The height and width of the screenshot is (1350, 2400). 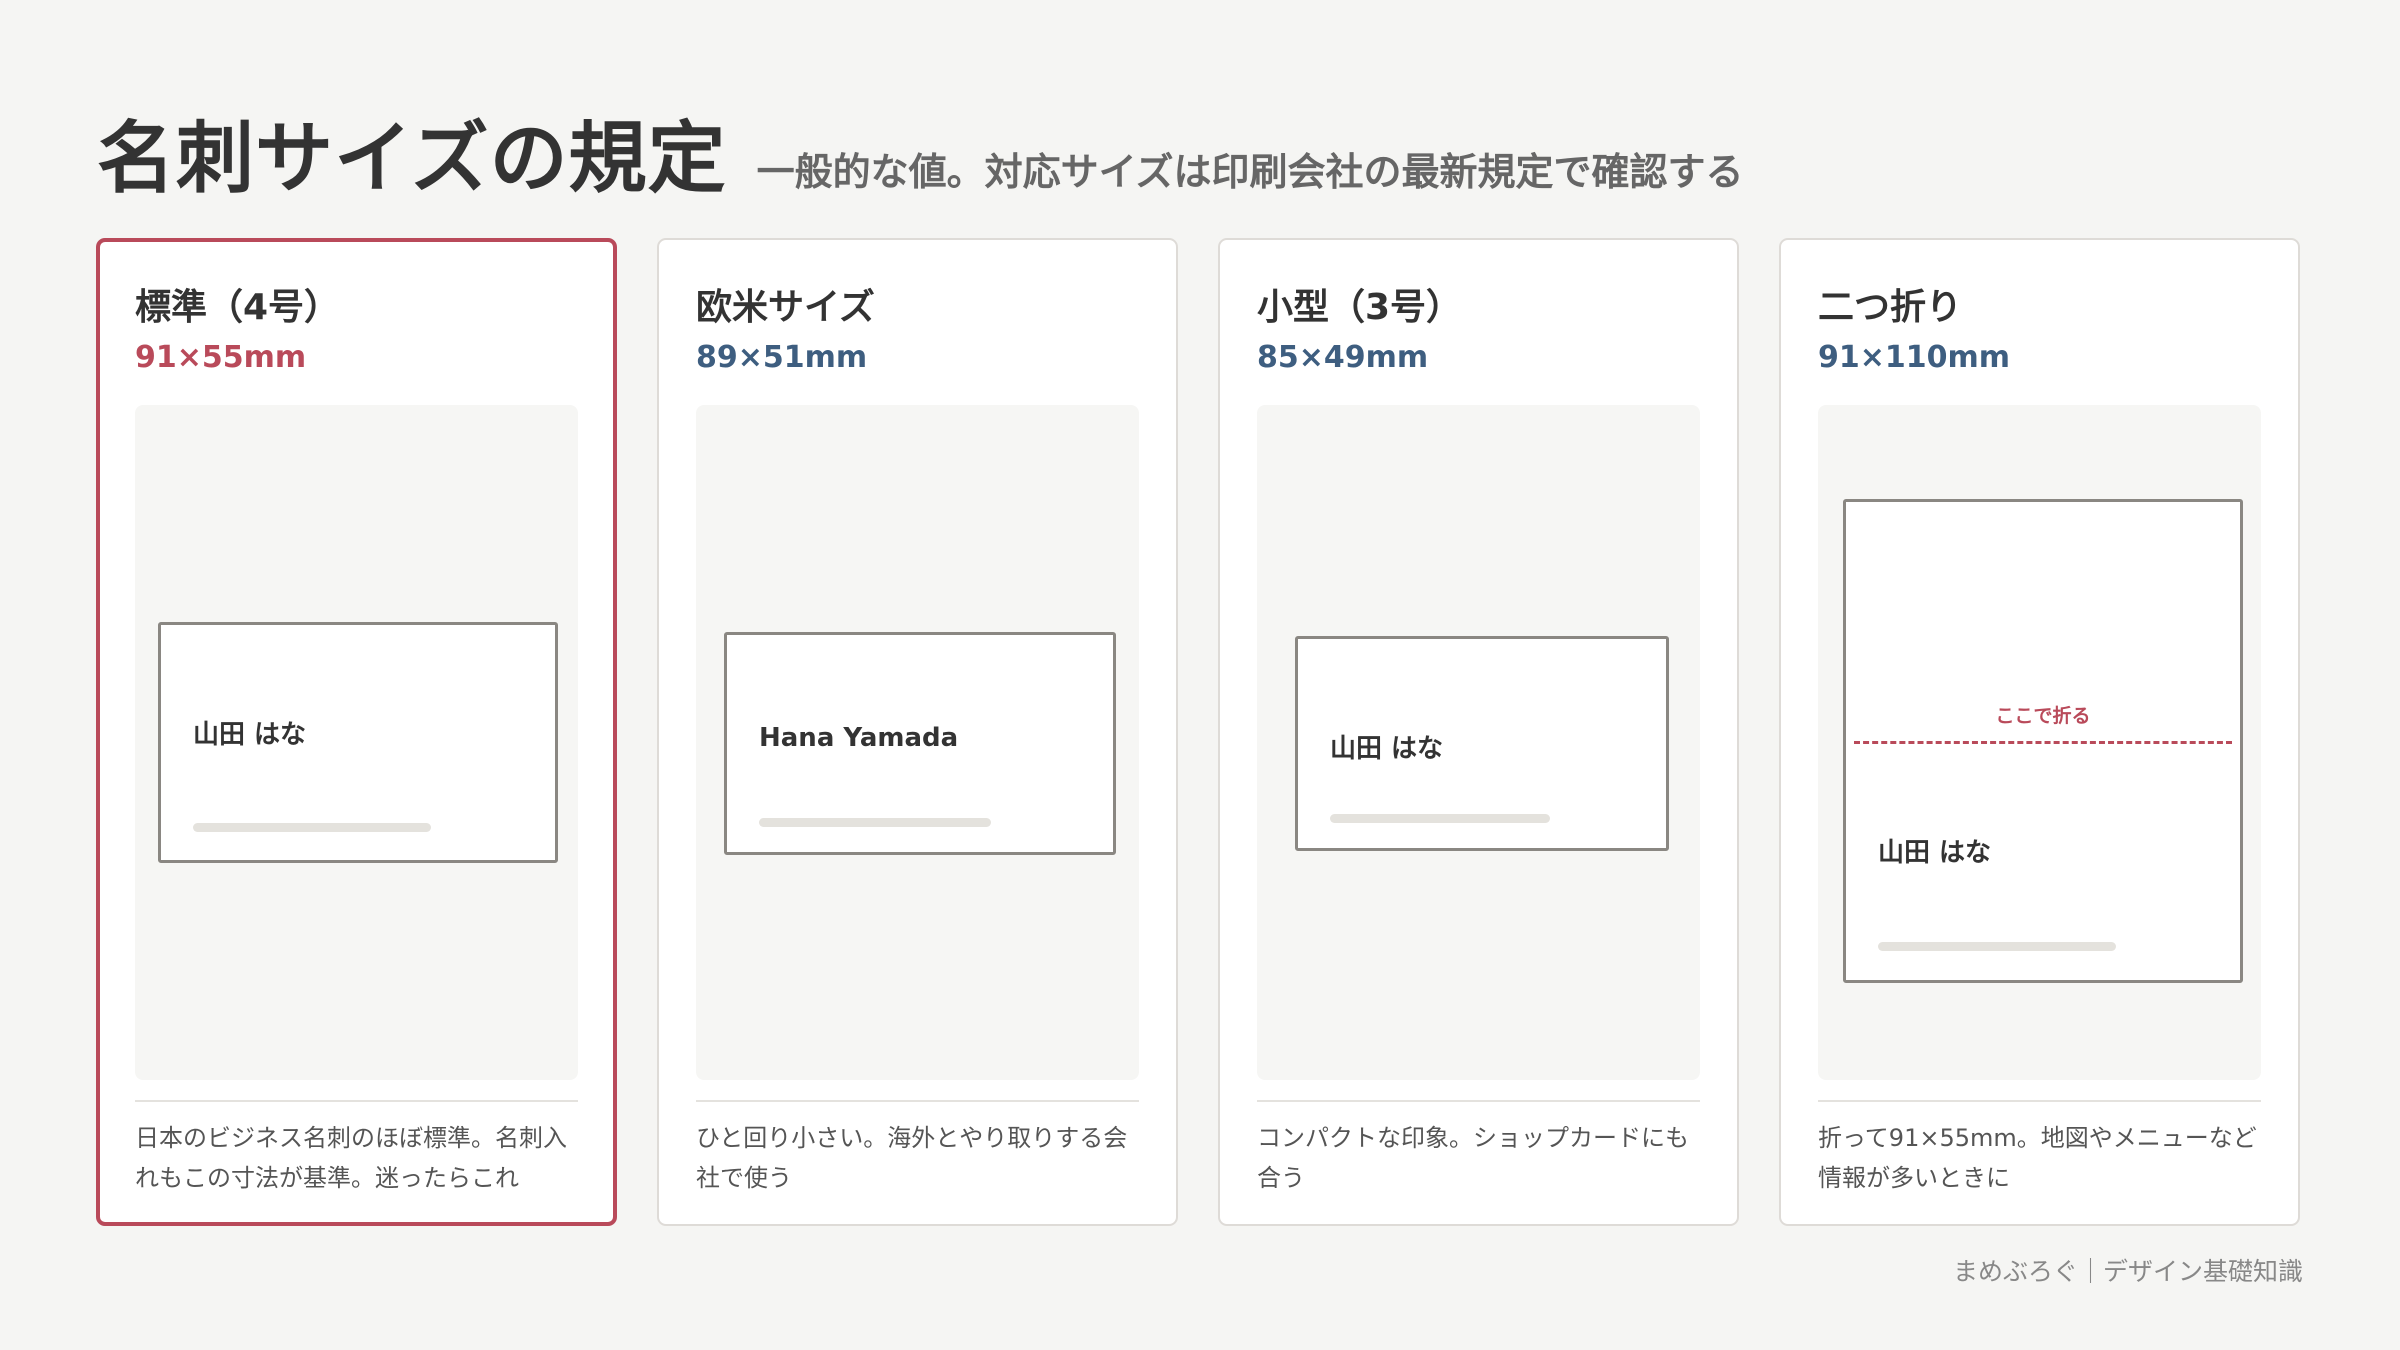 I want to click on card-size: 91×110mm, so click(x=1914, y=357).